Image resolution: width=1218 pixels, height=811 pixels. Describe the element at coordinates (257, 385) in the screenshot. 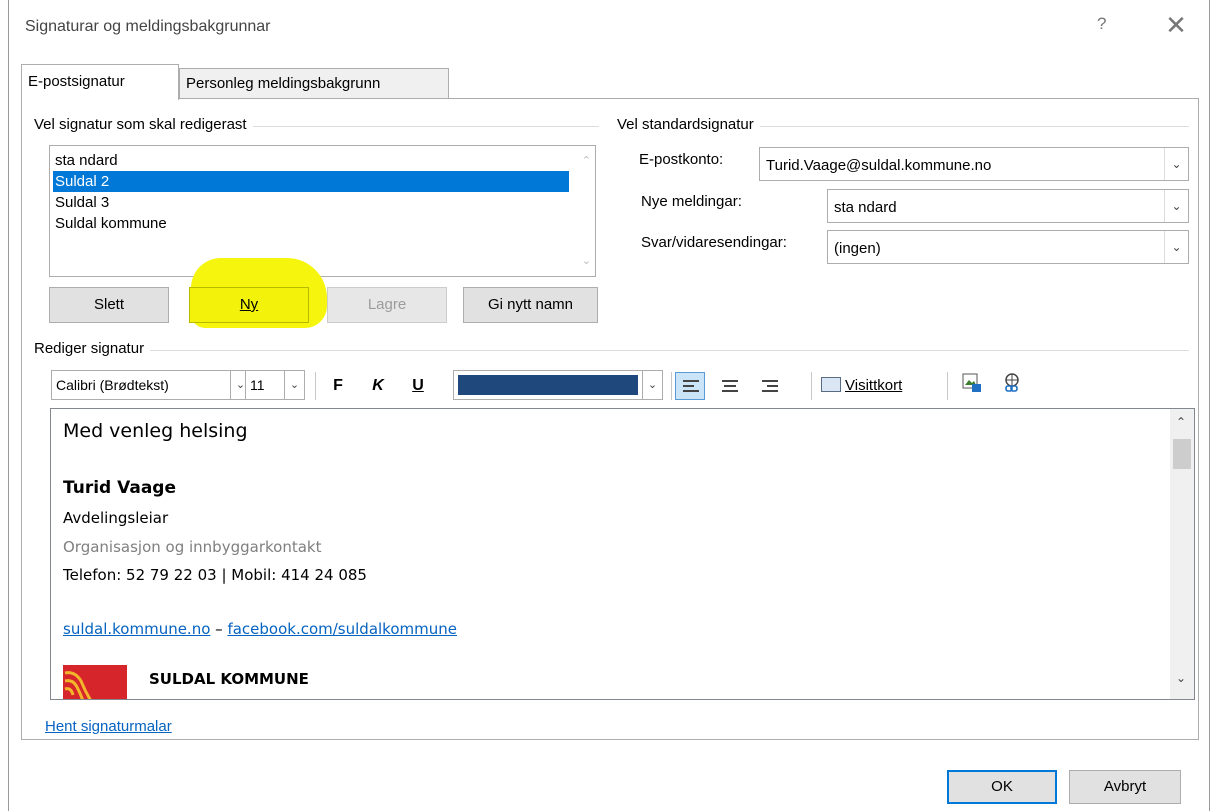

I see `size-value: 11` at that location.